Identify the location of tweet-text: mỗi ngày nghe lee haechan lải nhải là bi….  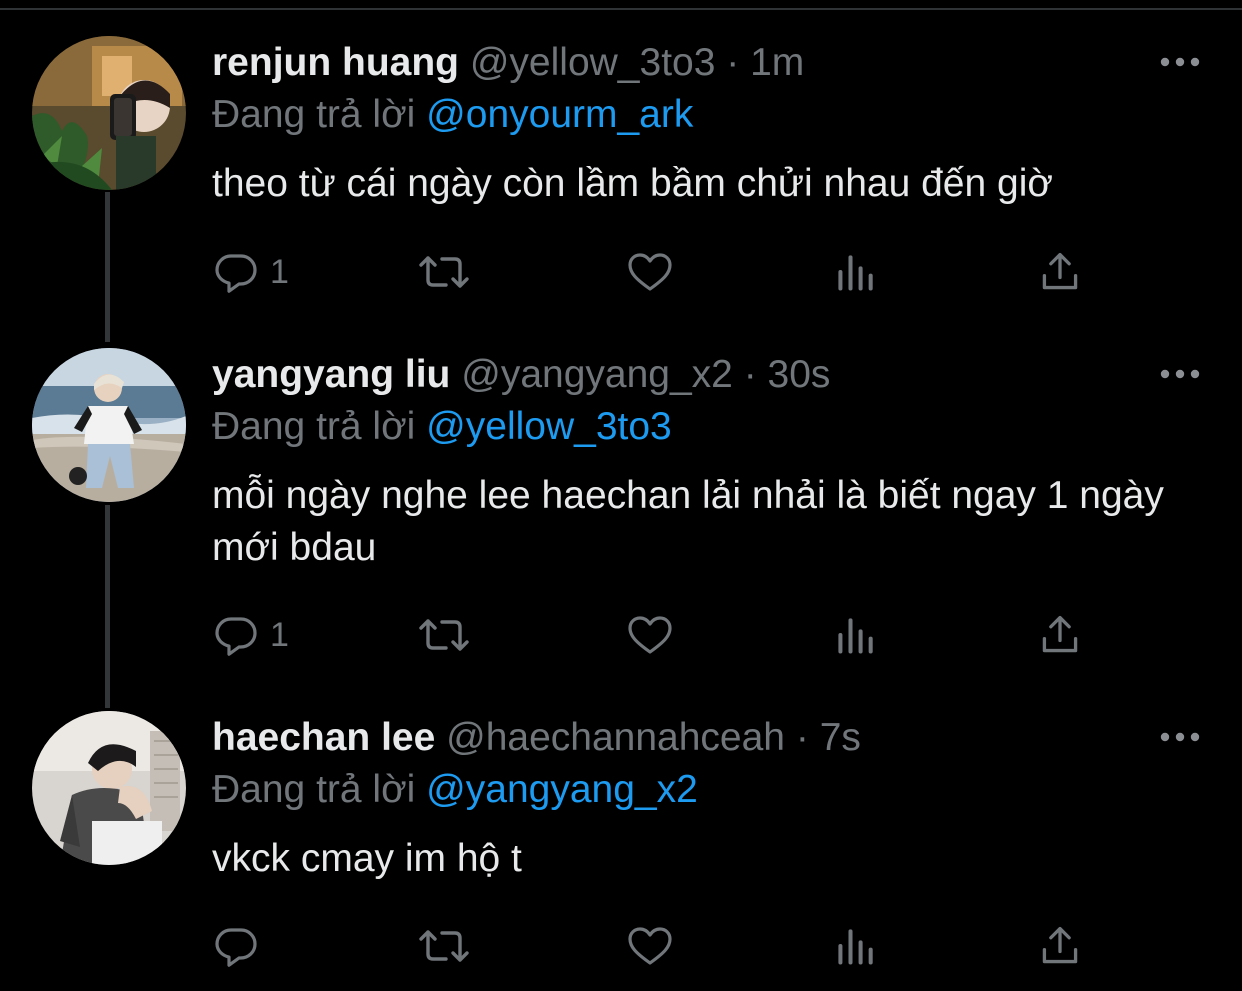
(688, 521).